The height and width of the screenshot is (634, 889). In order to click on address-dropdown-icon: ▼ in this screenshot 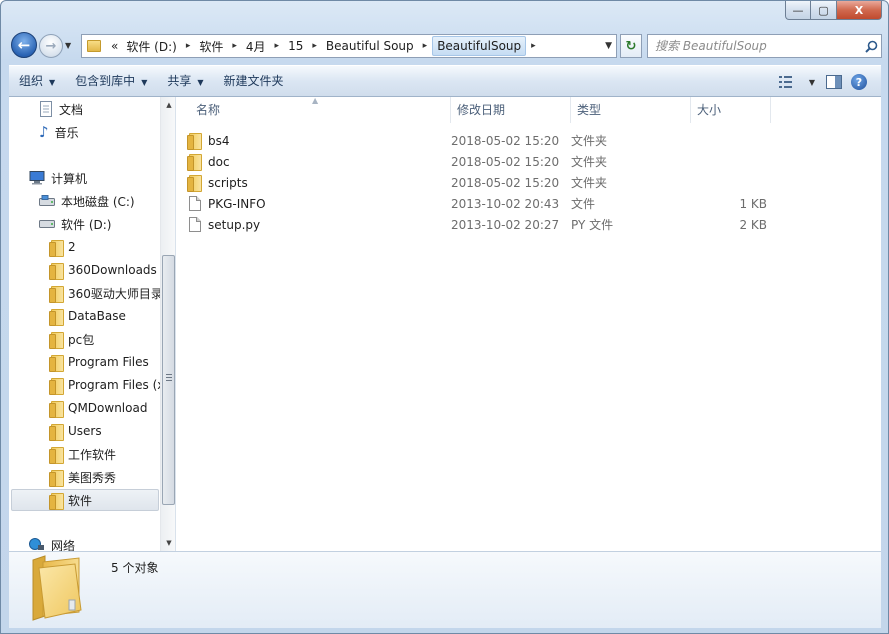, I will do `click(608, 46)`.